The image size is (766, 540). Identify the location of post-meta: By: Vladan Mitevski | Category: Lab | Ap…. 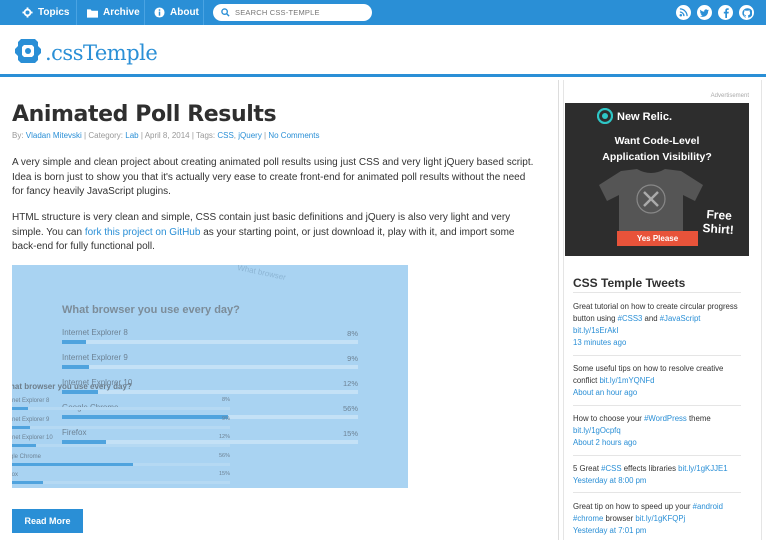
(165, 135).